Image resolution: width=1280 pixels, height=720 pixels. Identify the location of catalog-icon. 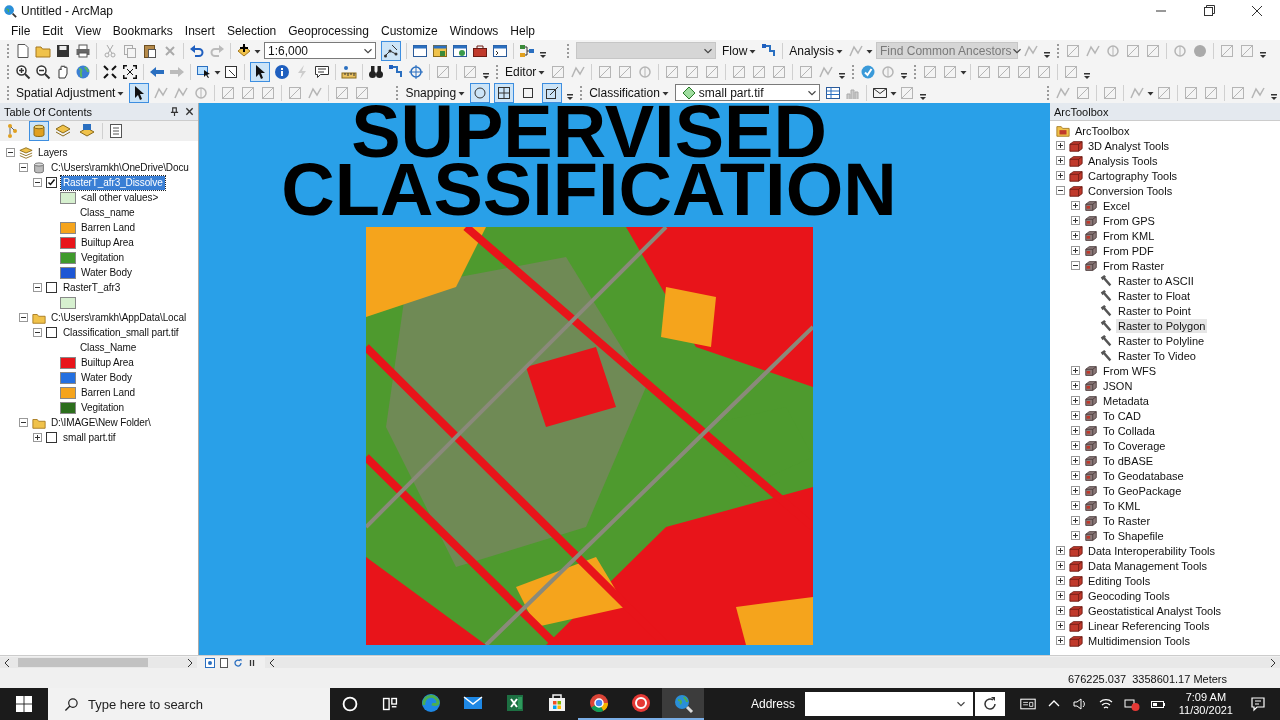
(440, 50).